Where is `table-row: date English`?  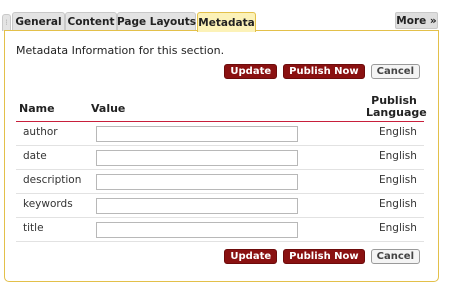
table-row: date English is located at coordinates (220, 158).